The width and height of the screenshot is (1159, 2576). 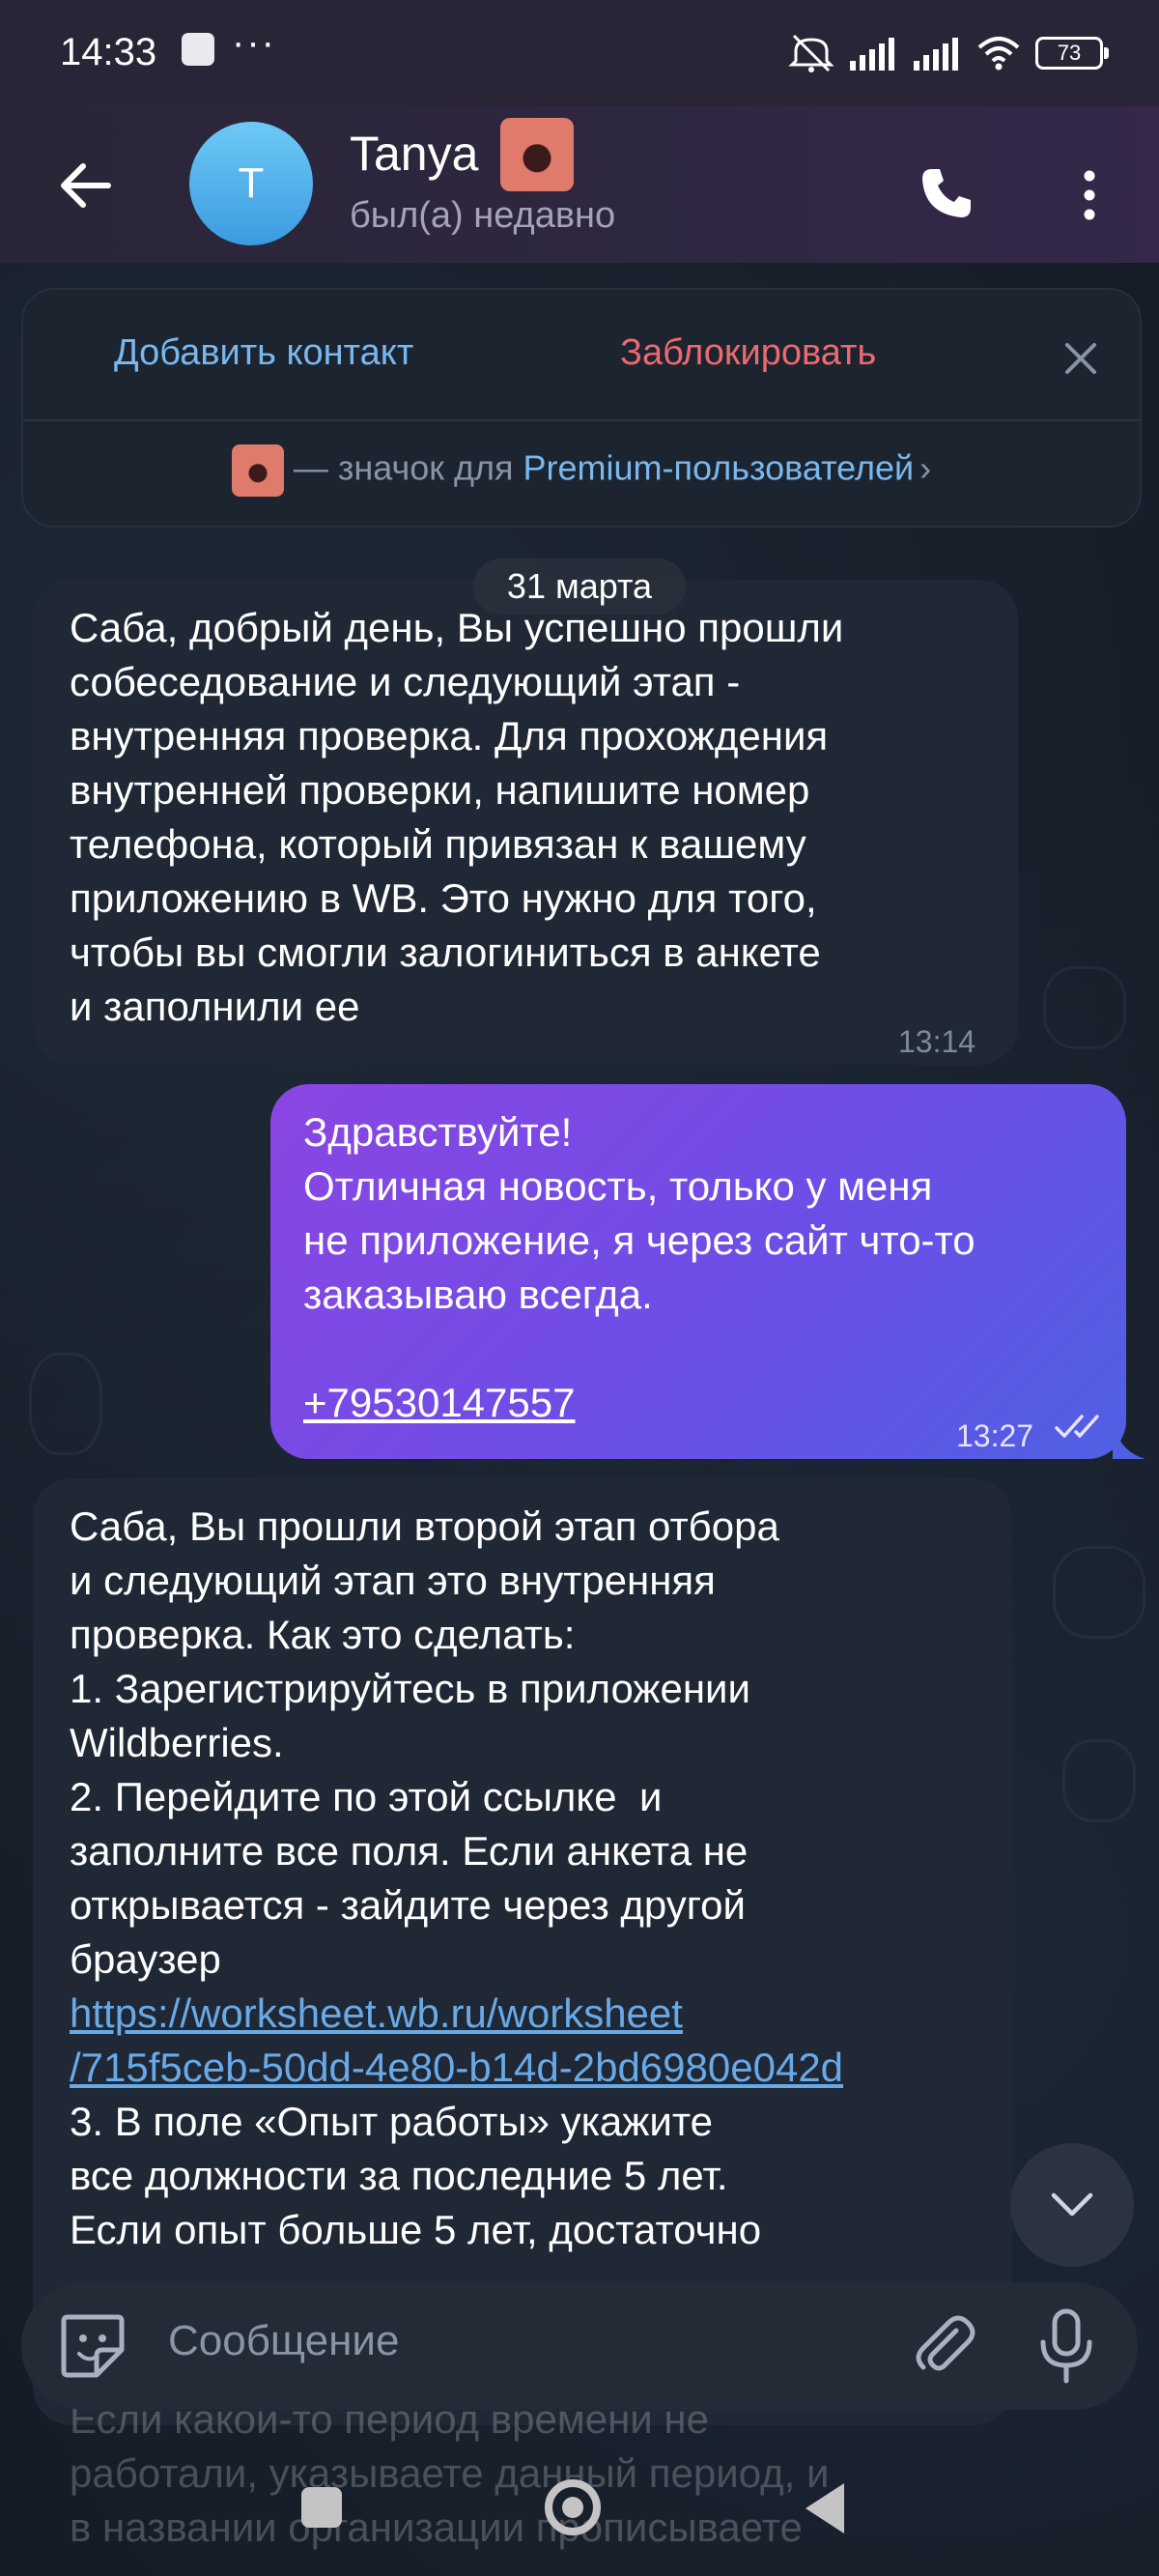 I want to click on arrow-left-icon, so click(x=86, y=186).